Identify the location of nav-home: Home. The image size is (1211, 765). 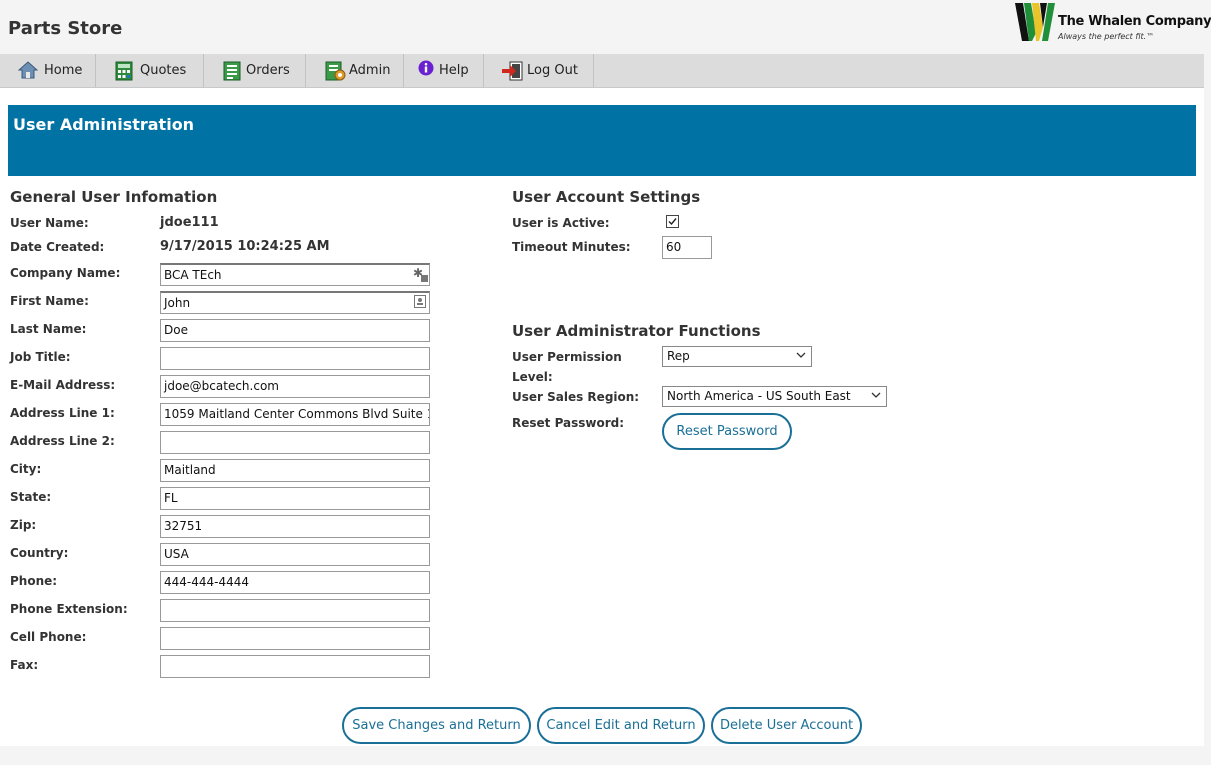
(48, 70).